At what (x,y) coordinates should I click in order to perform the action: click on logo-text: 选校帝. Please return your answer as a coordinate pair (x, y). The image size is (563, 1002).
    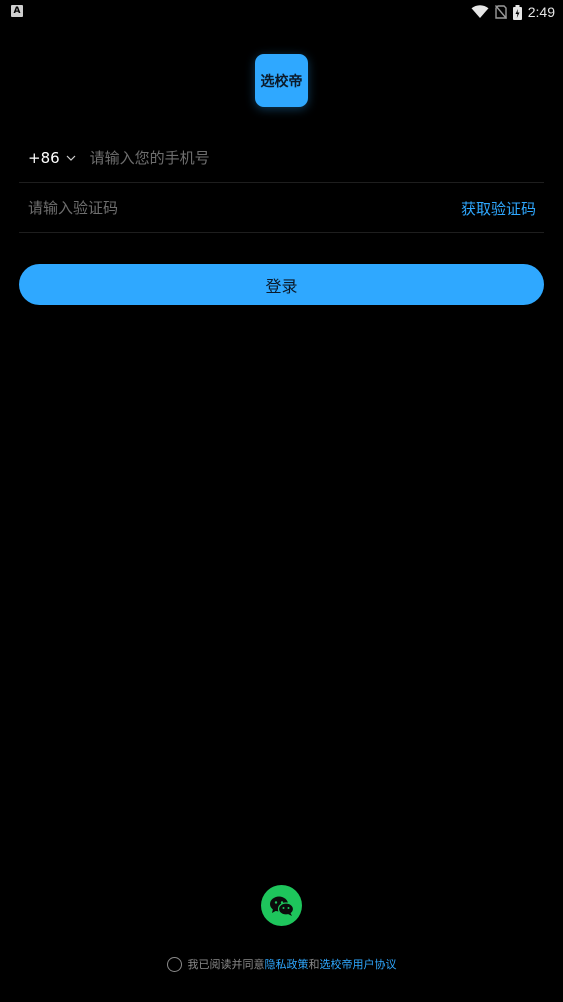
    Looking at the image, I should click on (281, 81).